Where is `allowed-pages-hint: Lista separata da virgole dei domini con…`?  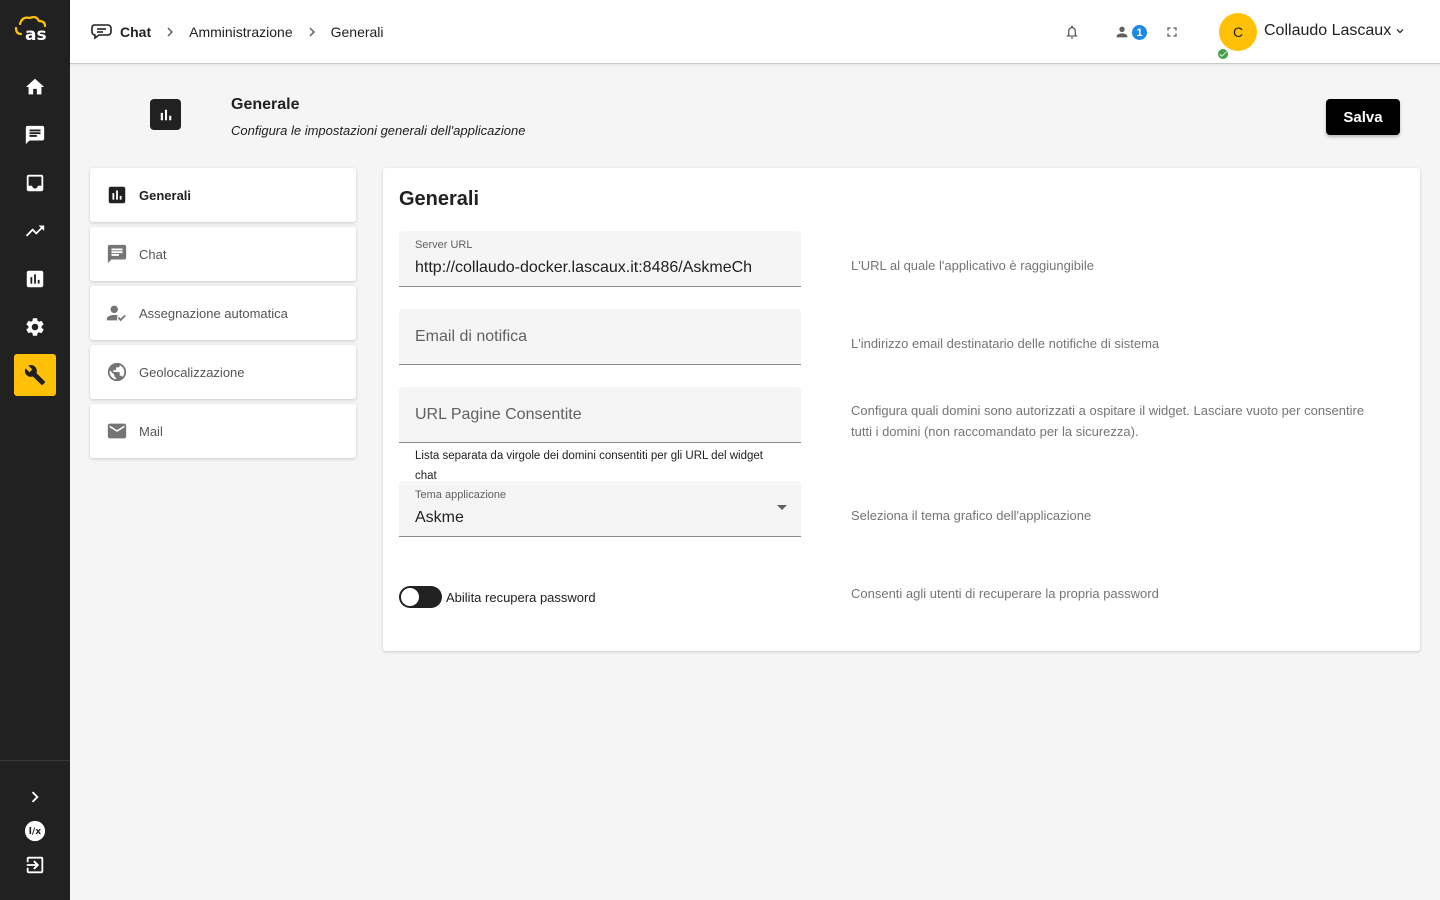 allowed-pages-hint: Lista separata da virgole dei domini con… is located at coordinates (589, 466).